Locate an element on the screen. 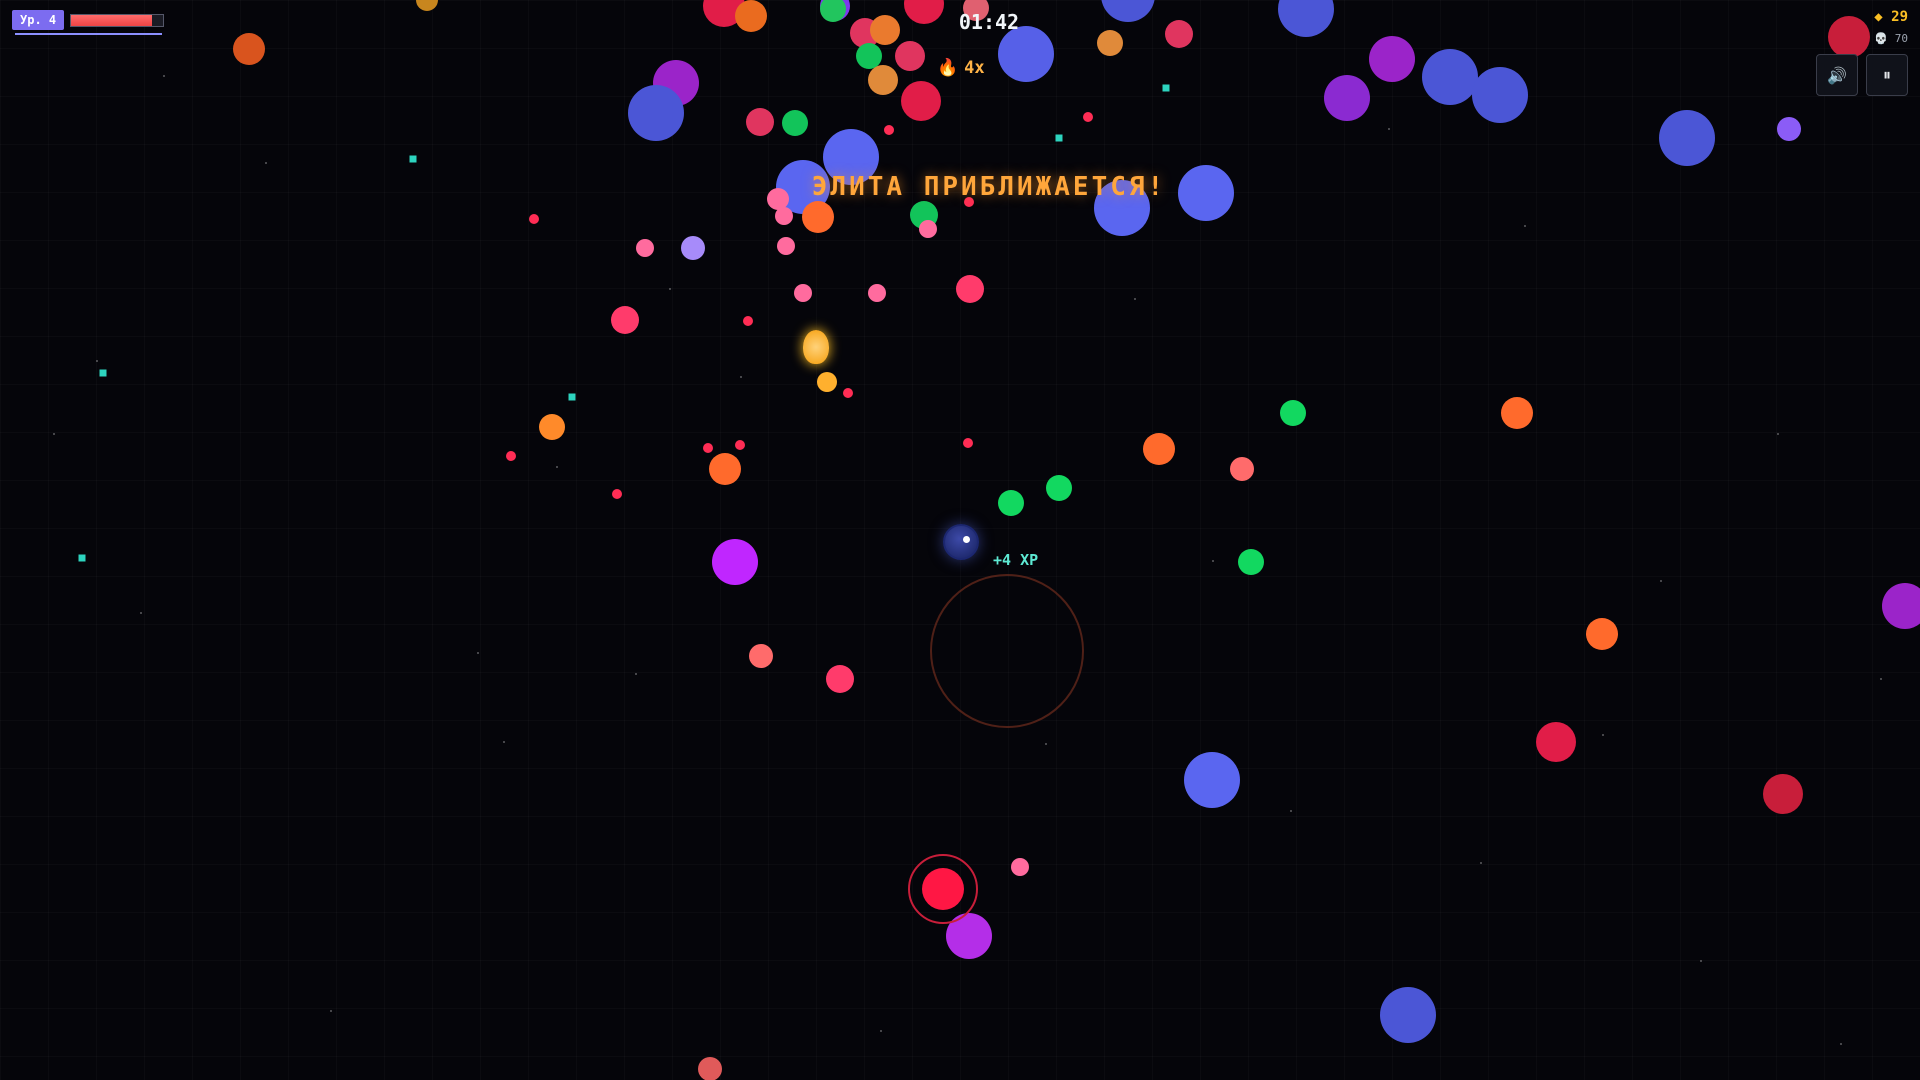  gold-counter: ◆ 29 is located at coordinates (1891, 17).